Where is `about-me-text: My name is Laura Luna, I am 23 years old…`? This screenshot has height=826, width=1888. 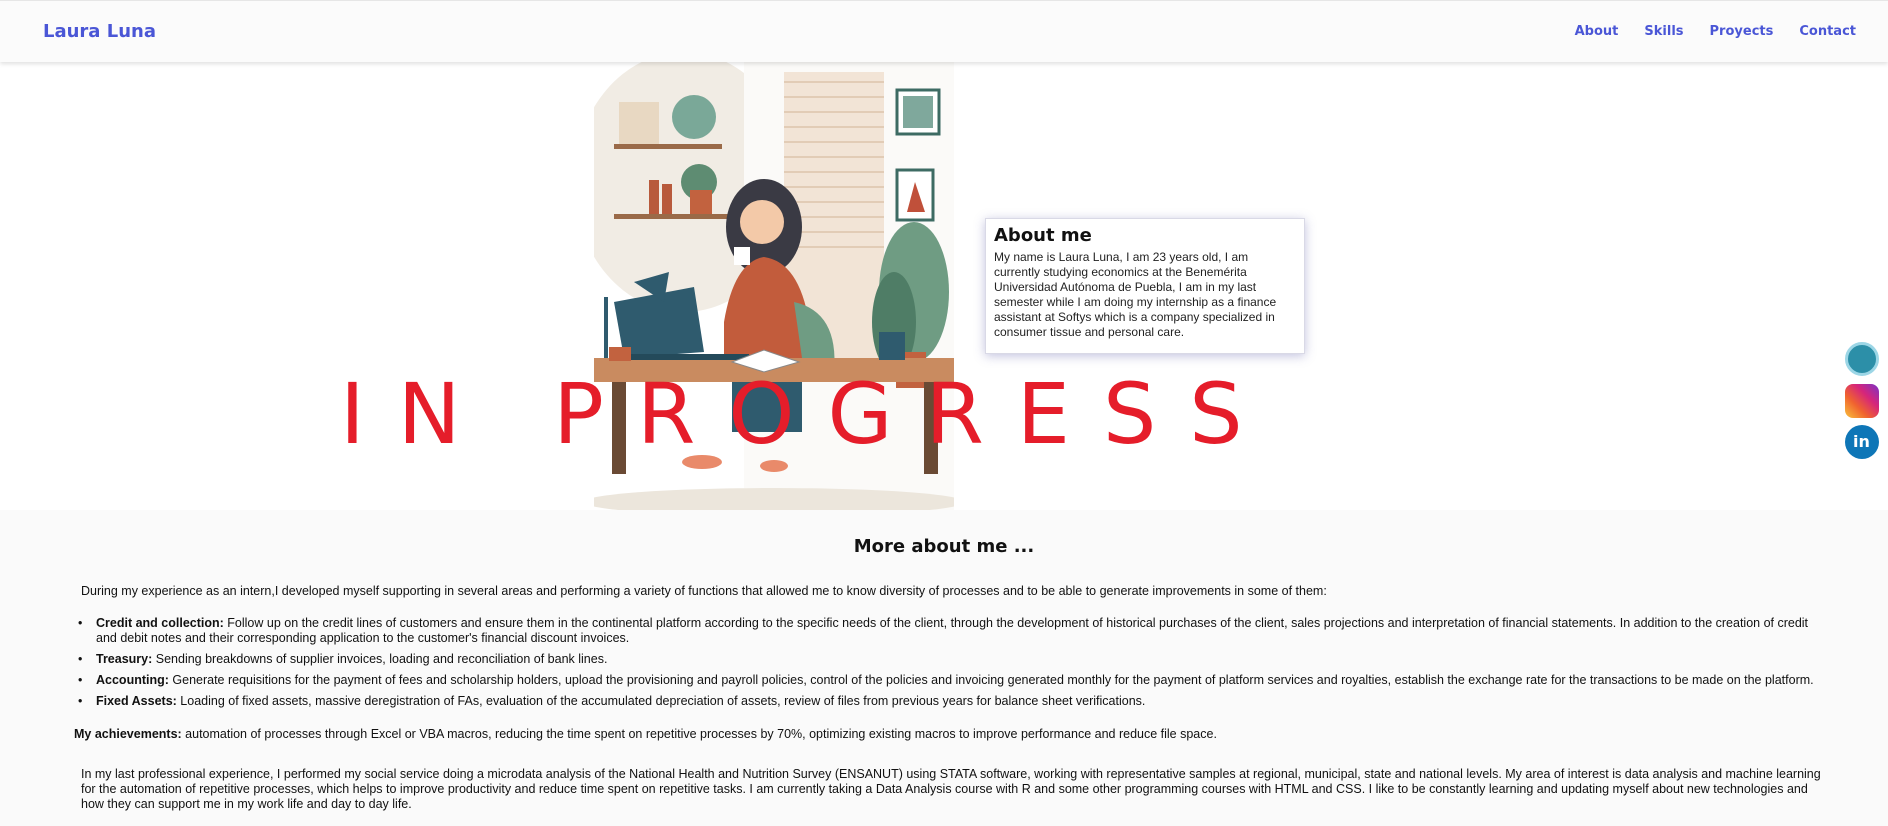
about-me-text: My name is Laura Luna, I am 23 years old… is located at coordinates (1135, 294).